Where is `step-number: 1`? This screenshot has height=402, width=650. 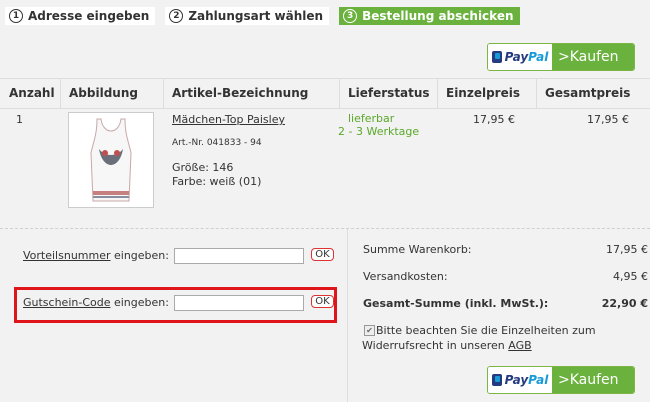 step-number: 1 is located at coordinates (16, 16).